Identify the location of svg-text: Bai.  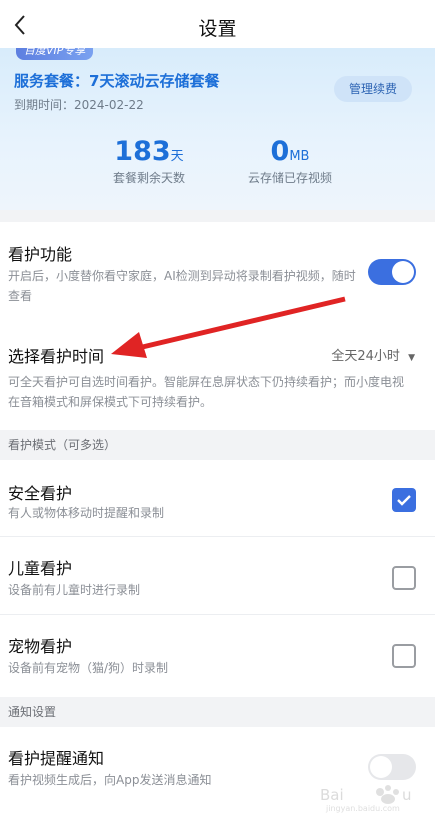
(332, 795).